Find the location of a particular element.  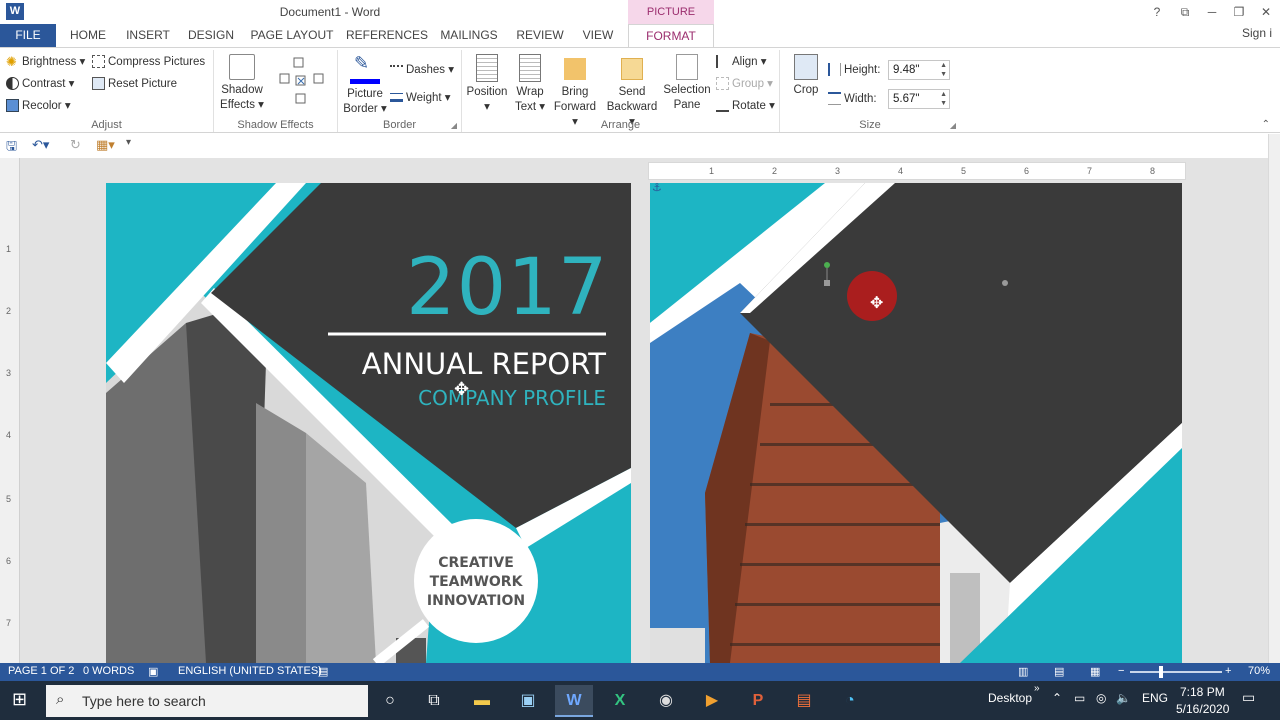

weight-button: Weight ▾ is located at coordinates (420, 98).